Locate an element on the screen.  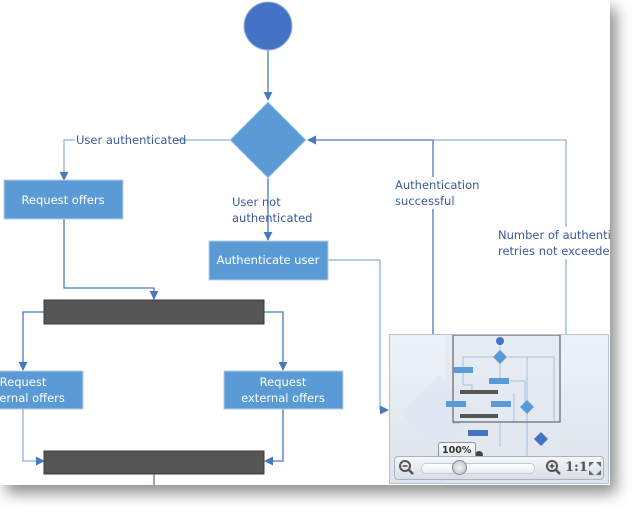
activity-request-external-right-line1: Request is located at coordinates (283, 382).